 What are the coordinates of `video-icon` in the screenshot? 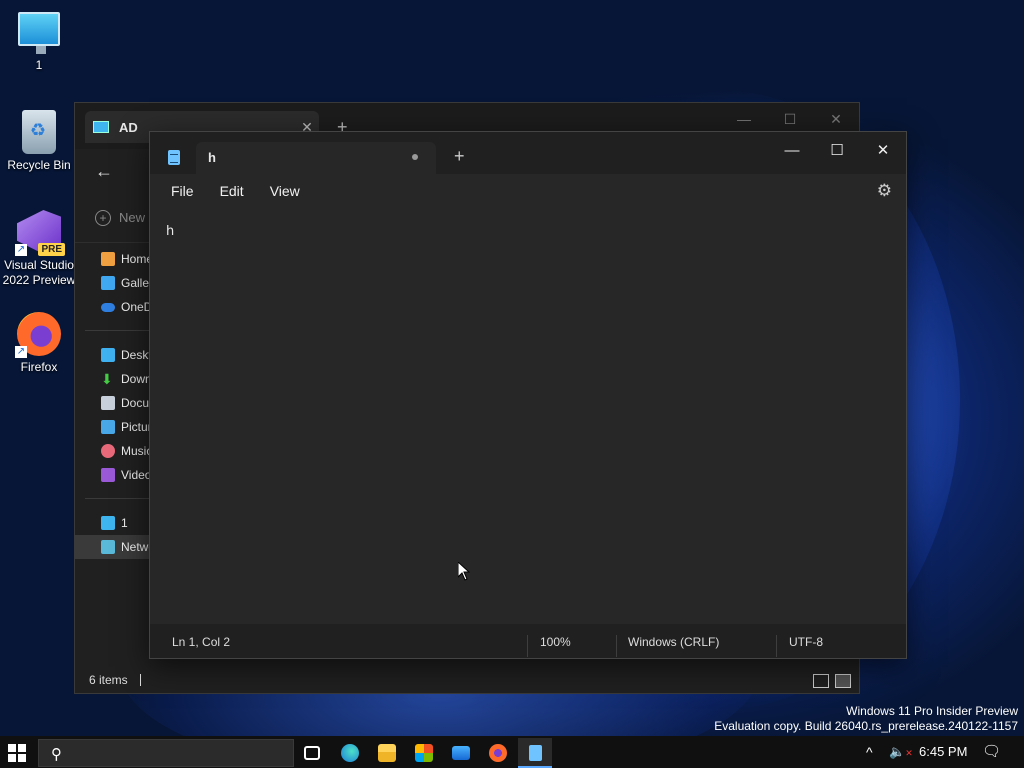 It's located at (108, 475).